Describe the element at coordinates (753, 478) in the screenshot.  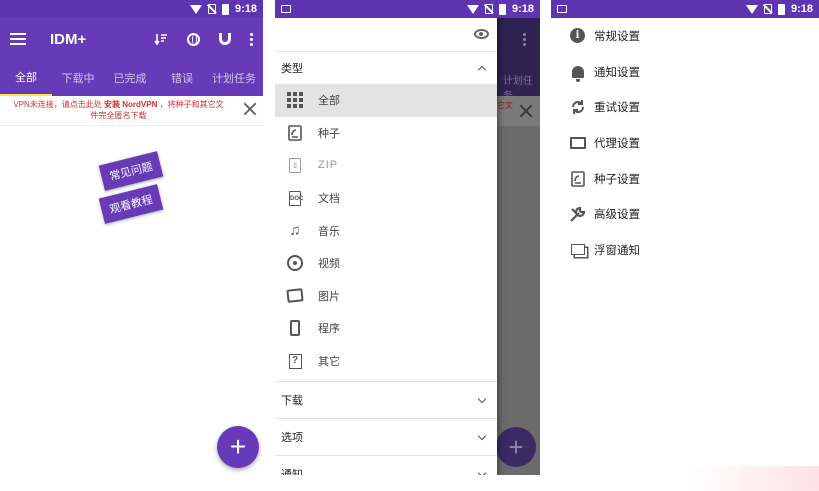
I see `watermark` at that location.